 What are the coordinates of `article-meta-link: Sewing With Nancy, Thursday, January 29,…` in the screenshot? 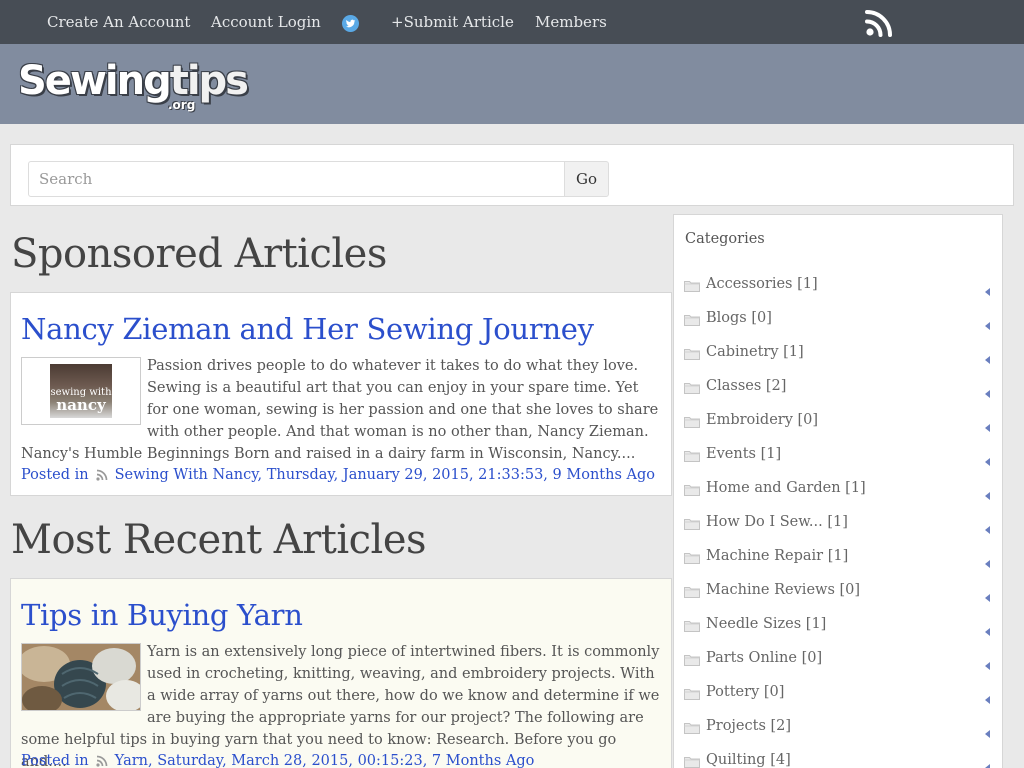 It's located at (385, 475).